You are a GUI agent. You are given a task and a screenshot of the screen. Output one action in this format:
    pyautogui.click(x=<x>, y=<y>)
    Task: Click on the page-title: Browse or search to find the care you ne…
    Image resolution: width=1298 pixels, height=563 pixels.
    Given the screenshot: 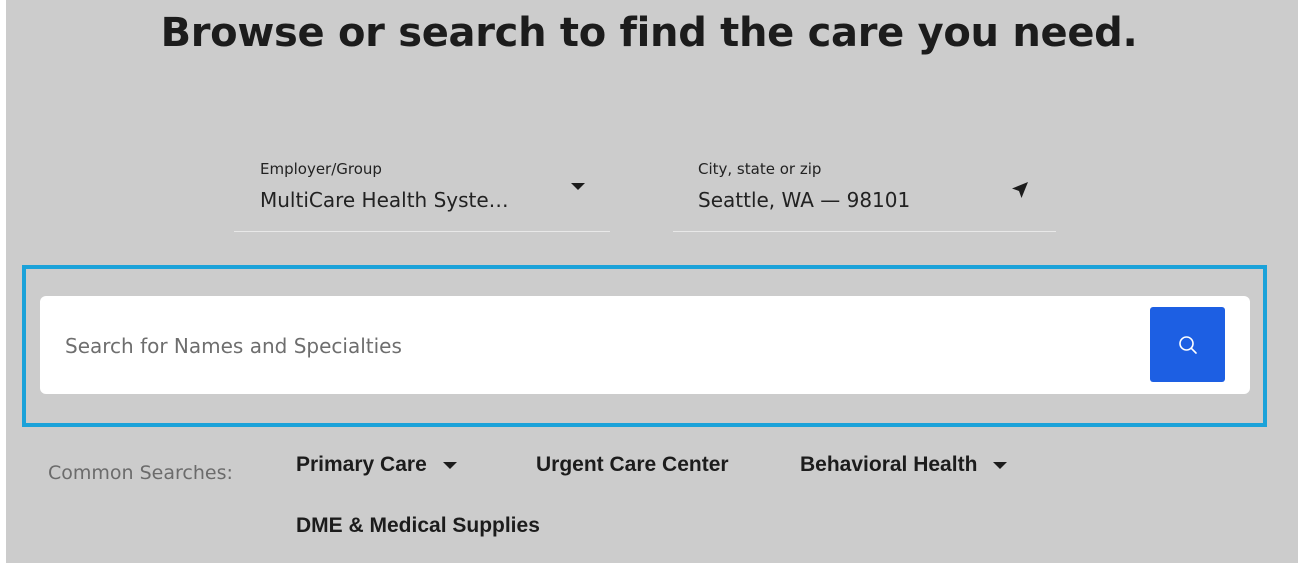 What is the action you would take?
    pyautogui.click(x=649, y=33)
    